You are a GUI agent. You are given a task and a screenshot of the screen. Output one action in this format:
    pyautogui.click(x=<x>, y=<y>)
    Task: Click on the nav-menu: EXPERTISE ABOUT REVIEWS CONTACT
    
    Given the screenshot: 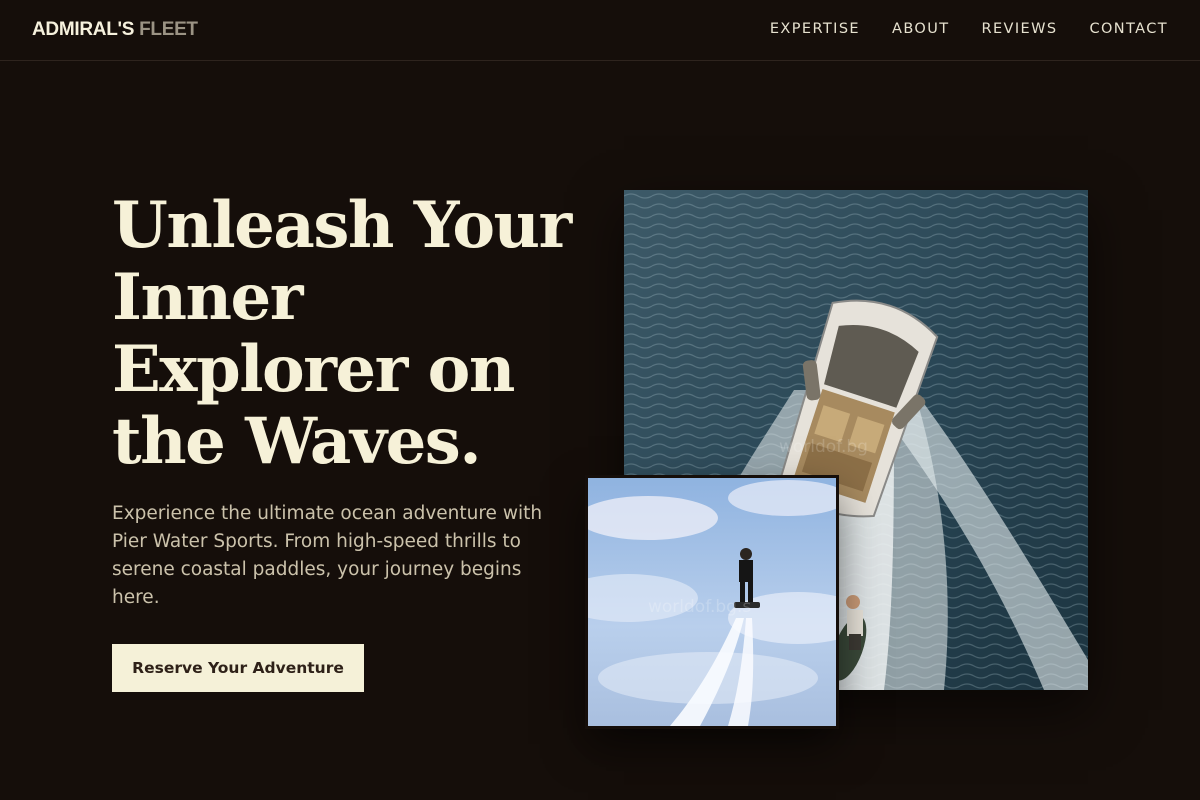 What is the action you would take?
    pyautogui.click(x=969, y=29)
    